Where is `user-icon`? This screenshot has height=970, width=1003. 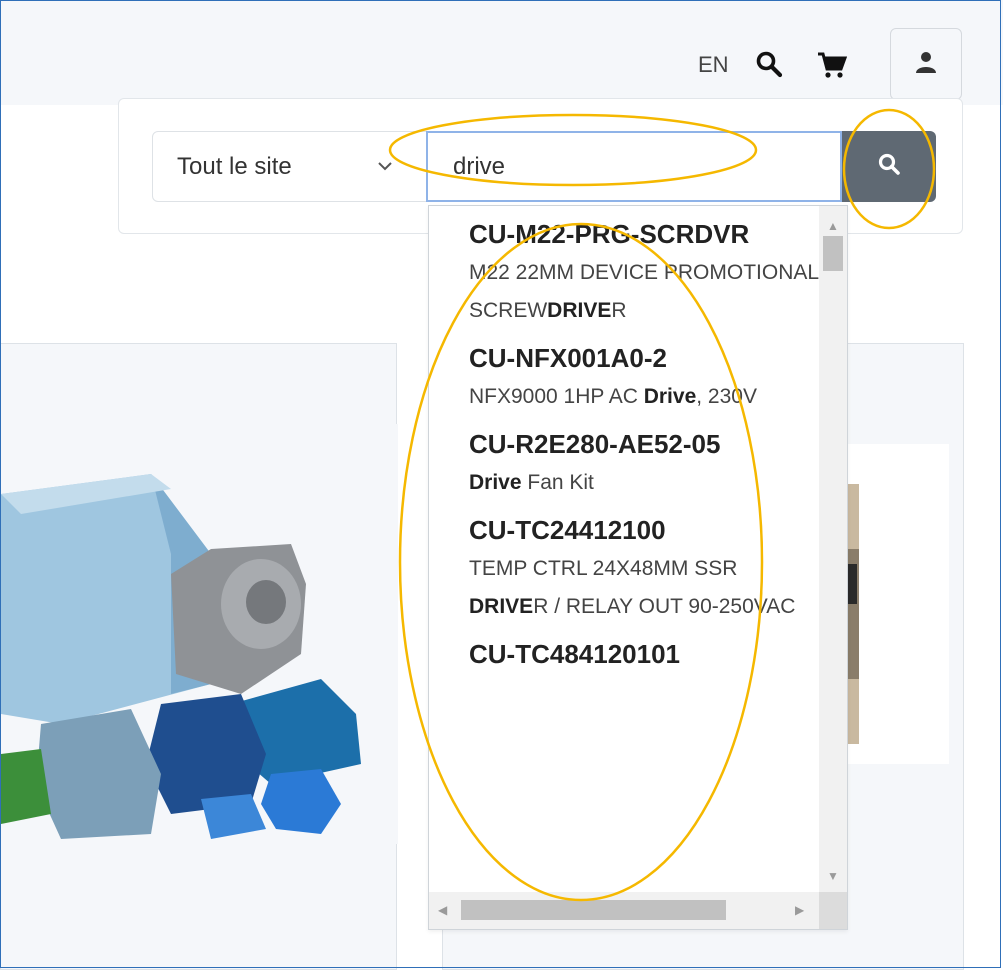
user-icon is located at coordinates (926, 64).